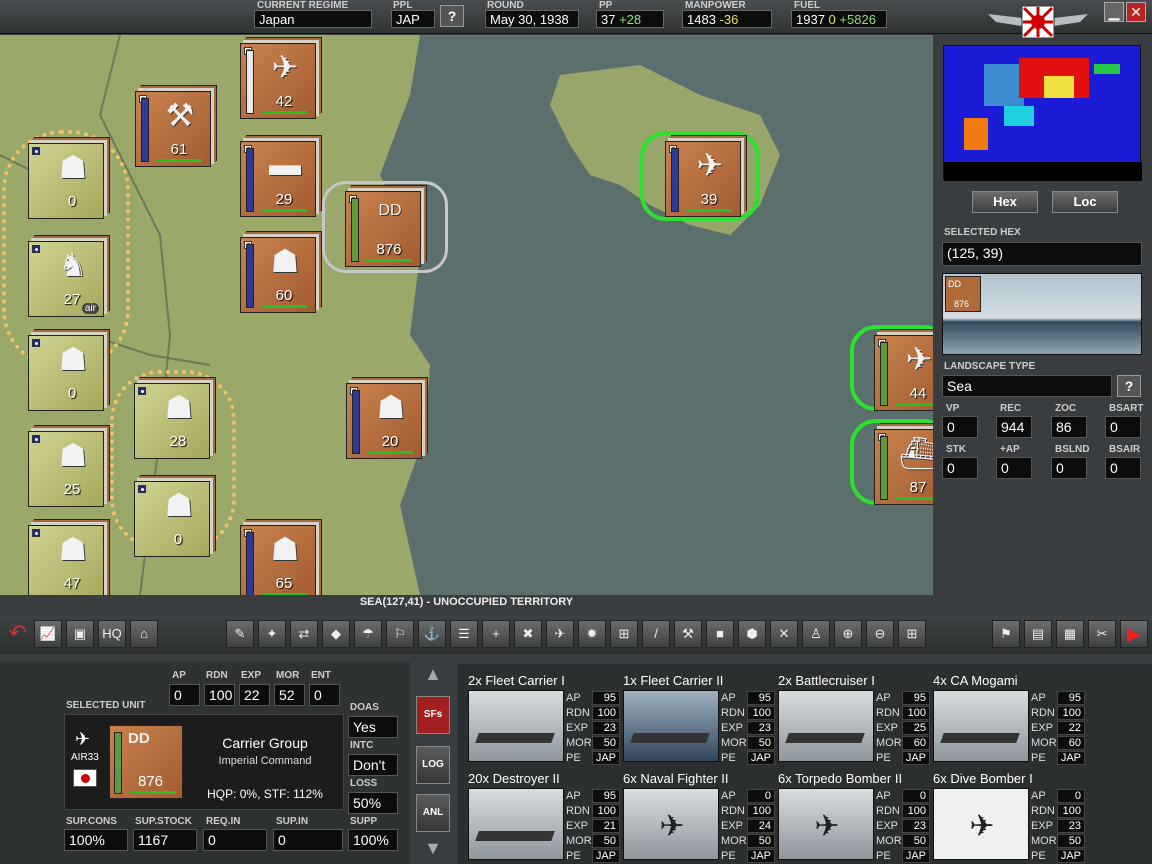  What do you see at coordinates (1114, 12) in the screenshot?
I see `minimize-button: ▁` at bounding box center [1114, 12].